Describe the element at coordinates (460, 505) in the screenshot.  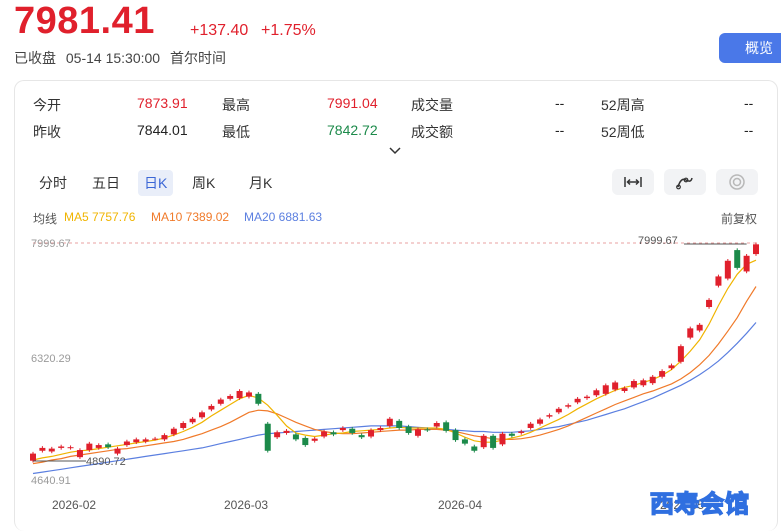
I see `x-tick-label: 2026-04` at that location.